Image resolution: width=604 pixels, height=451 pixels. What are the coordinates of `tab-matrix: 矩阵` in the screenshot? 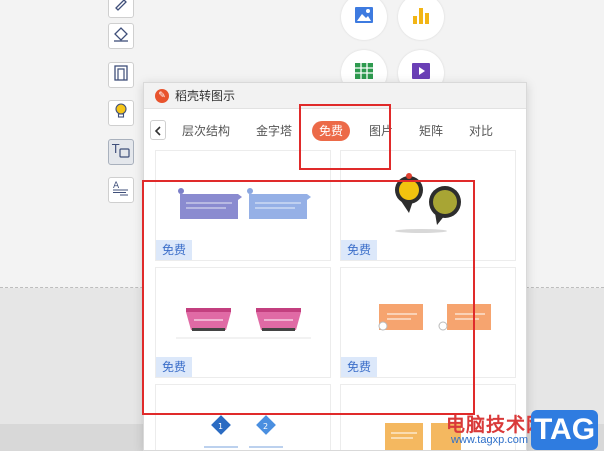 It's located at (431, 131).